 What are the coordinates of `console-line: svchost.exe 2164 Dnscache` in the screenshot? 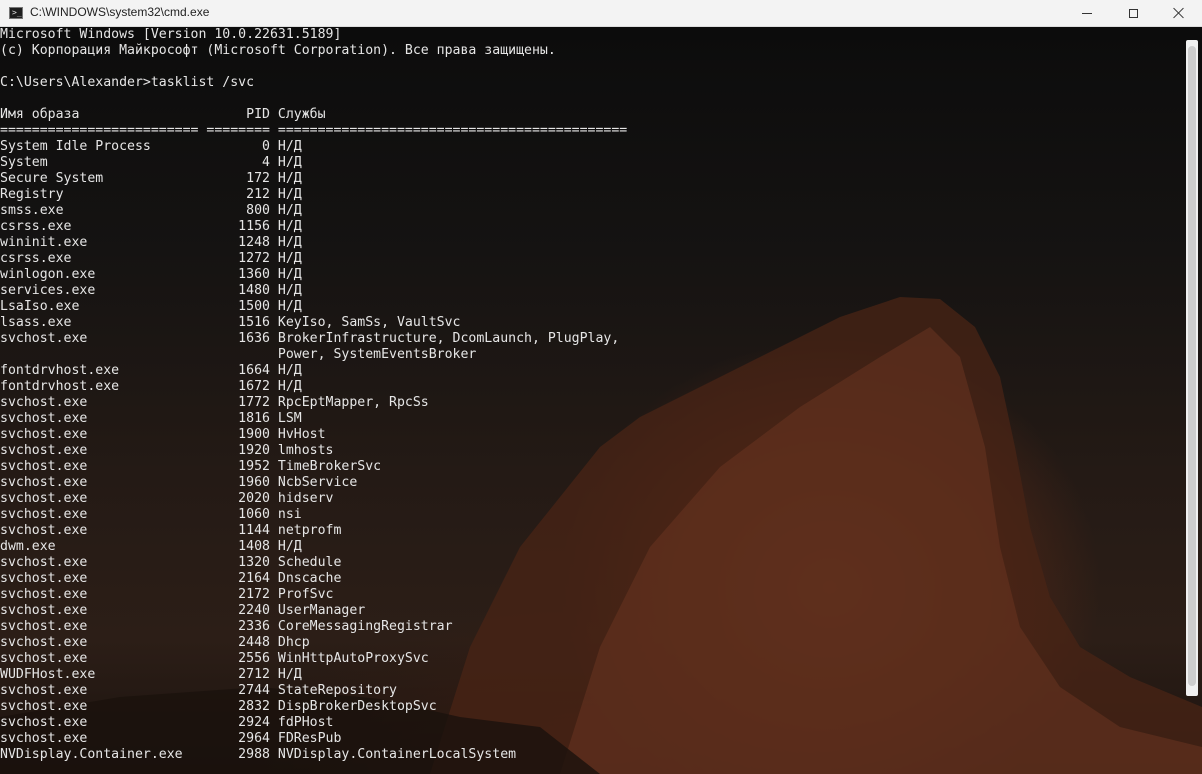 It's located at (171, 578).